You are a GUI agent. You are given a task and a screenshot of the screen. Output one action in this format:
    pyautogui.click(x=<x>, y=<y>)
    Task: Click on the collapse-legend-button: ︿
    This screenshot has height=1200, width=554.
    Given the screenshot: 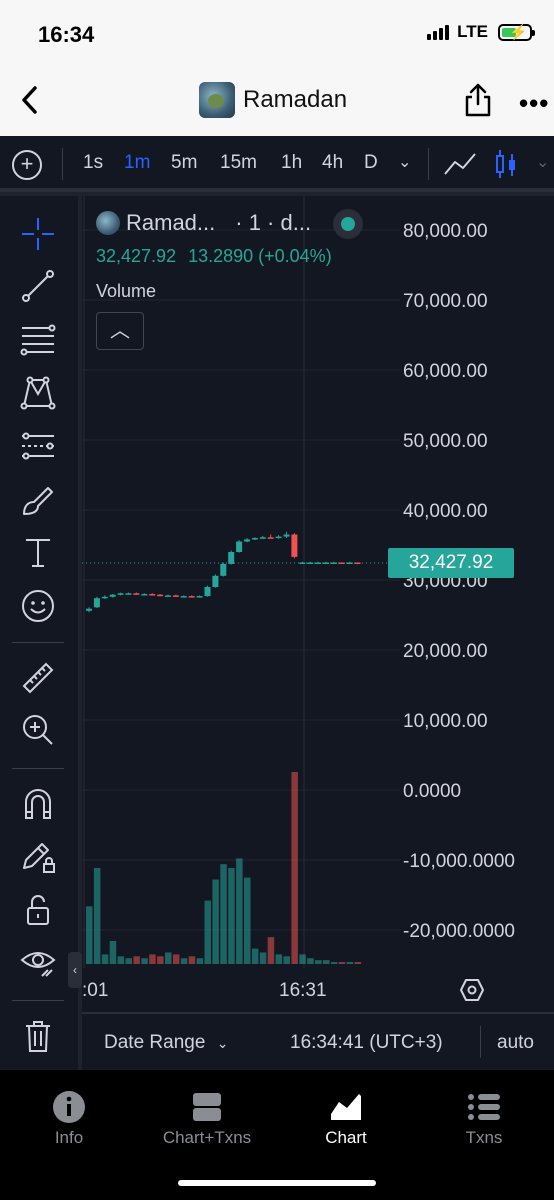 What is the action you would take?
    pyautogui.click(x=120, y=331)
    